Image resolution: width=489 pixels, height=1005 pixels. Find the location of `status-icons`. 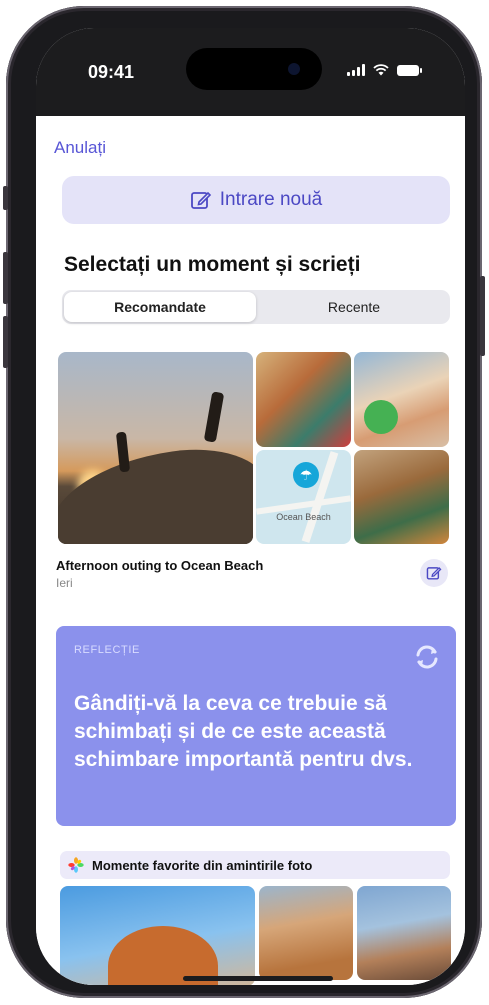

status-icons is located at coordinates (384, 70).